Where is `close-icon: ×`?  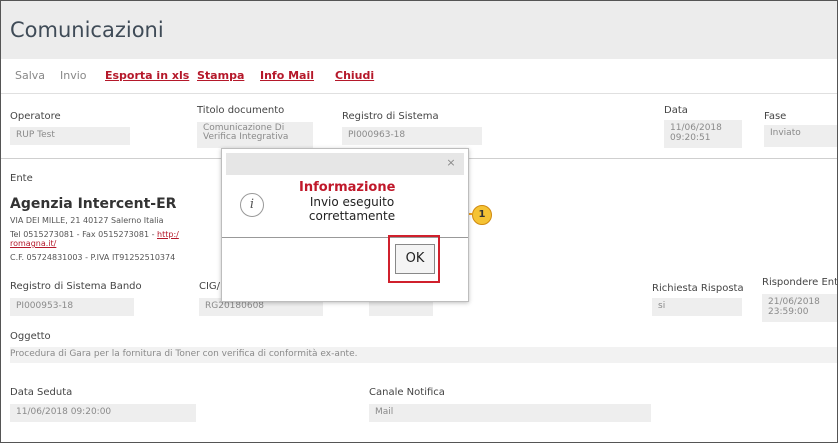
close-icon: × is located at coordinates (451, 163).